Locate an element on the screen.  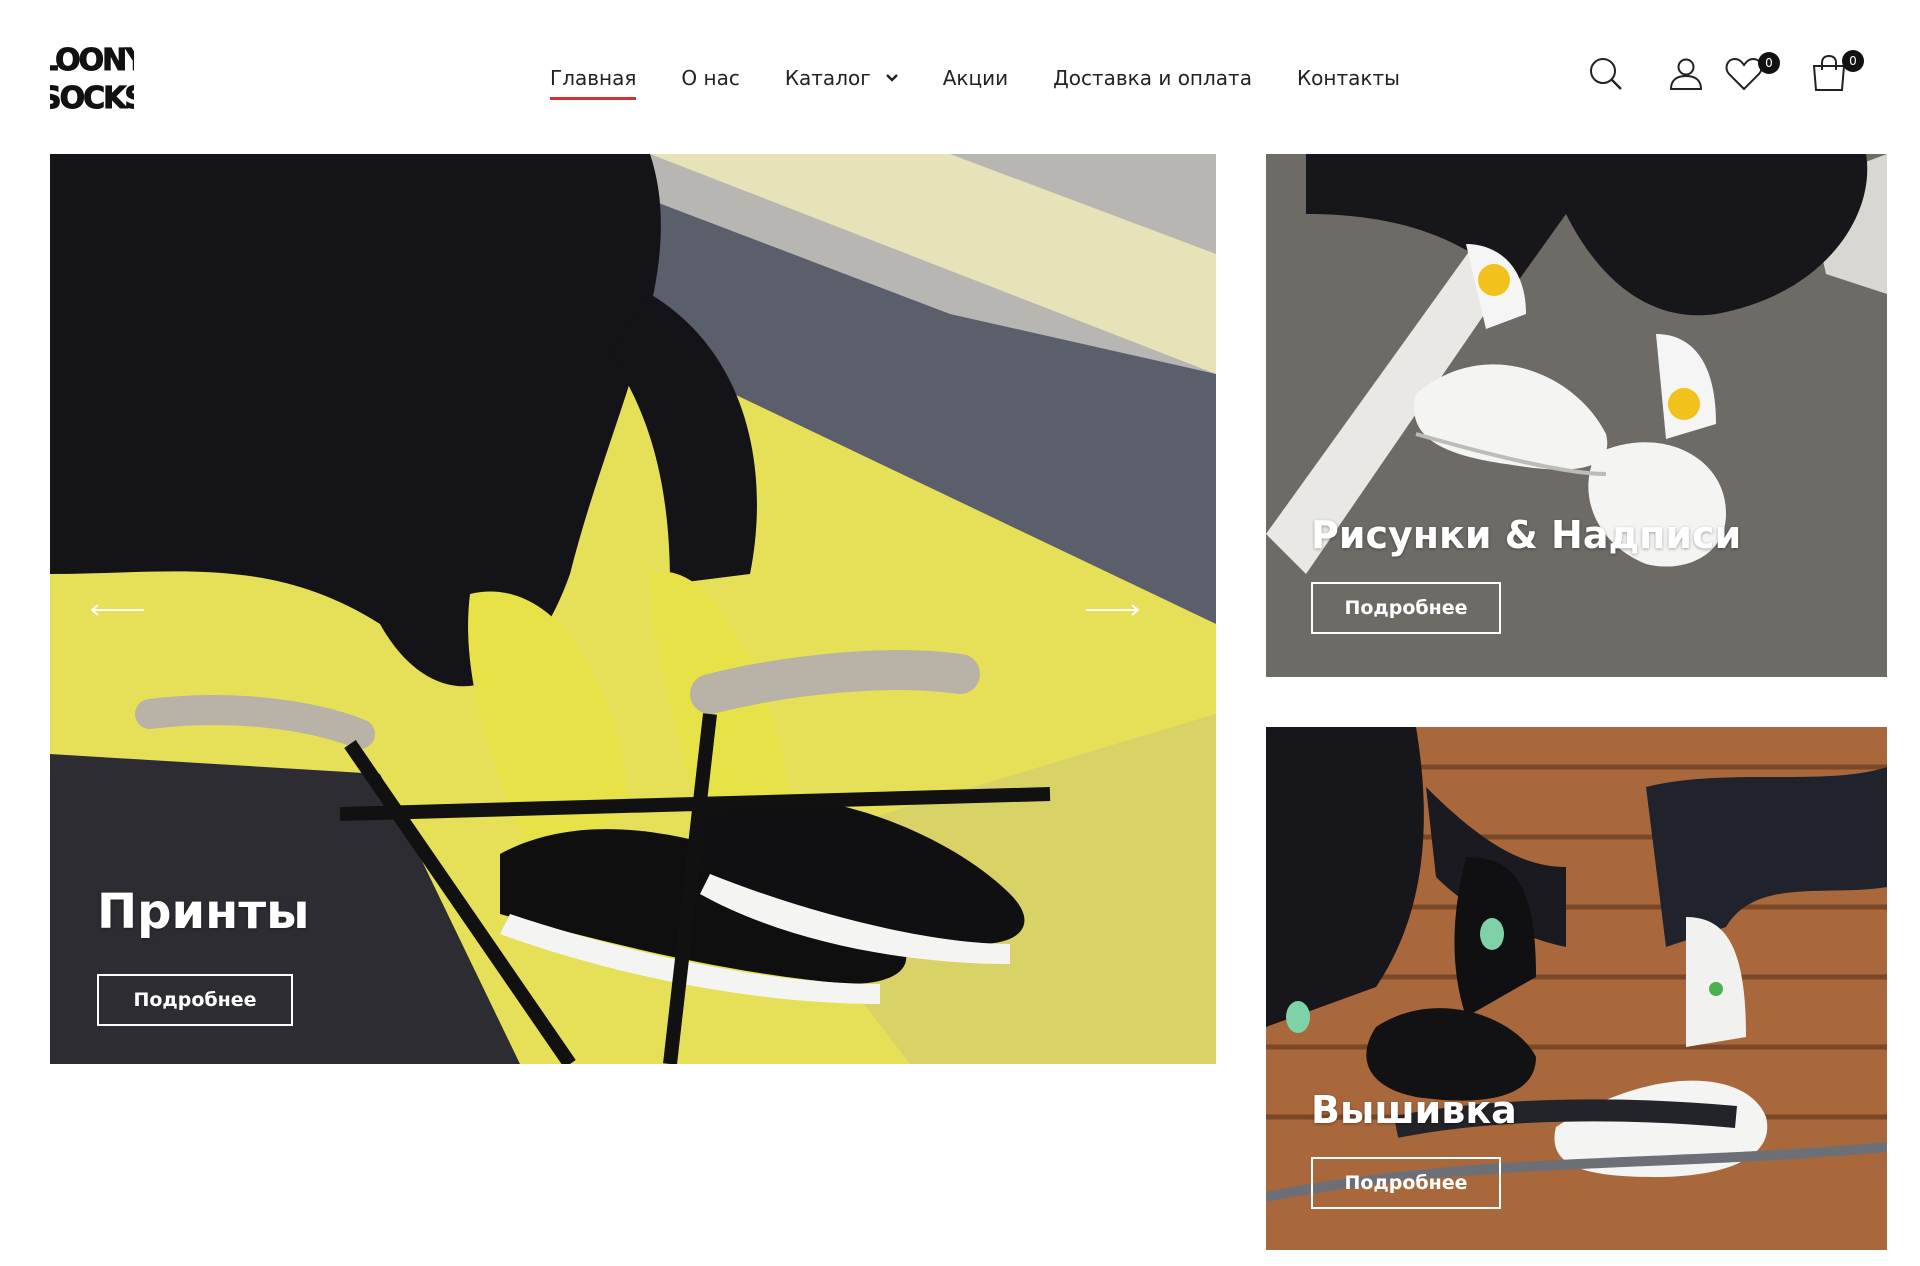
nav-item-catalog-label: Каталог is located at coordinates (827, 78).